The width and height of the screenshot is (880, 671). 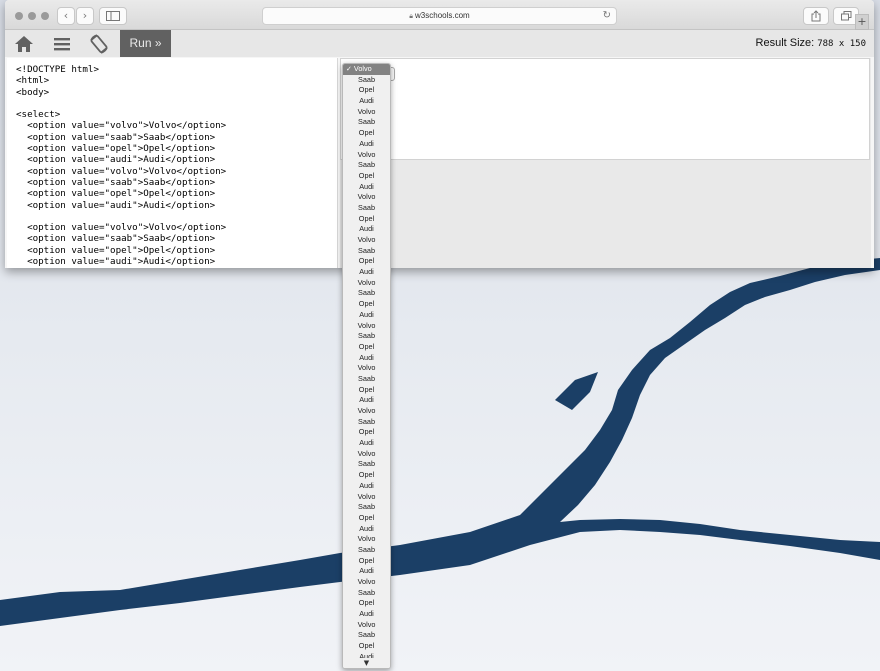 I want to click on address-bar: 🔒︎ w3schools.com ↻, so click(x=439, y=16).